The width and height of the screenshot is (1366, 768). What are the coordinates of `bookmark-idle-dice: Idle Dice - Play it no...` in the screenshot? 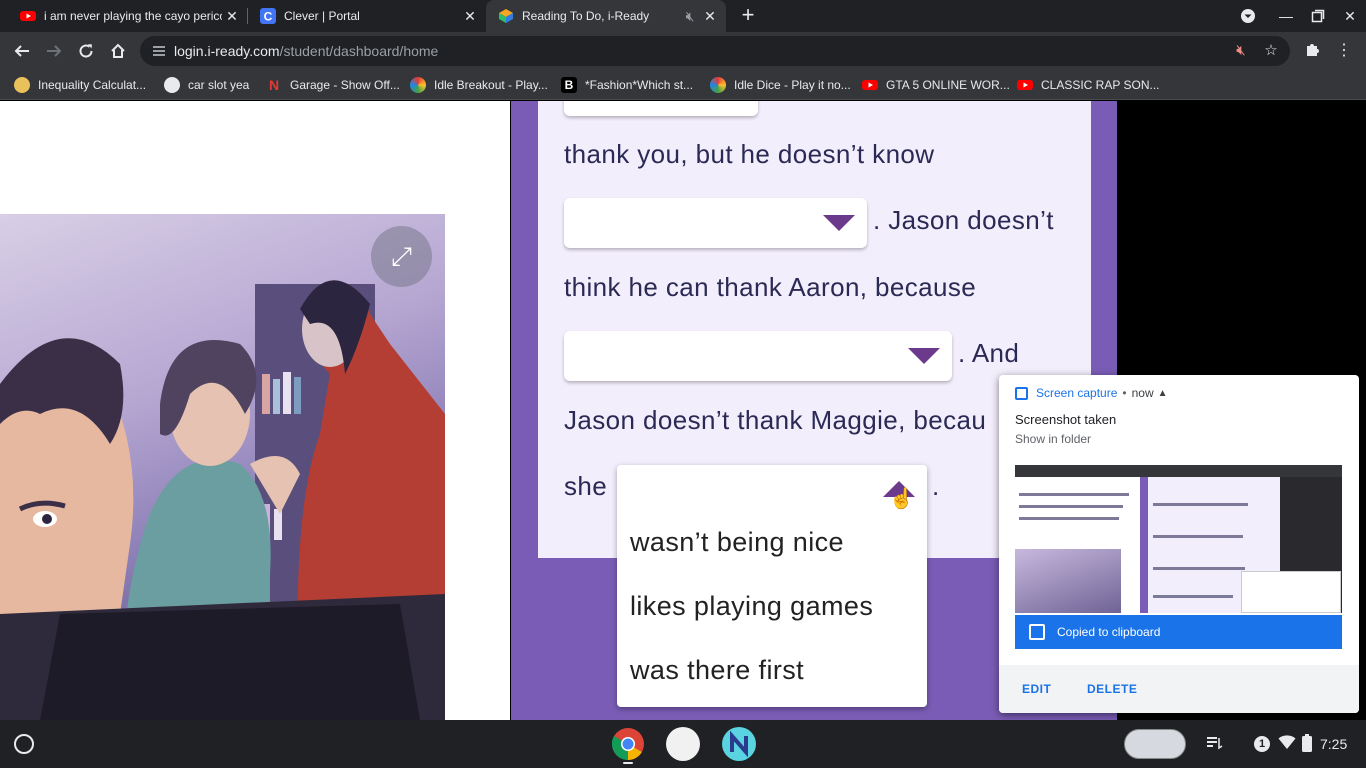 It's located at (780, 85).